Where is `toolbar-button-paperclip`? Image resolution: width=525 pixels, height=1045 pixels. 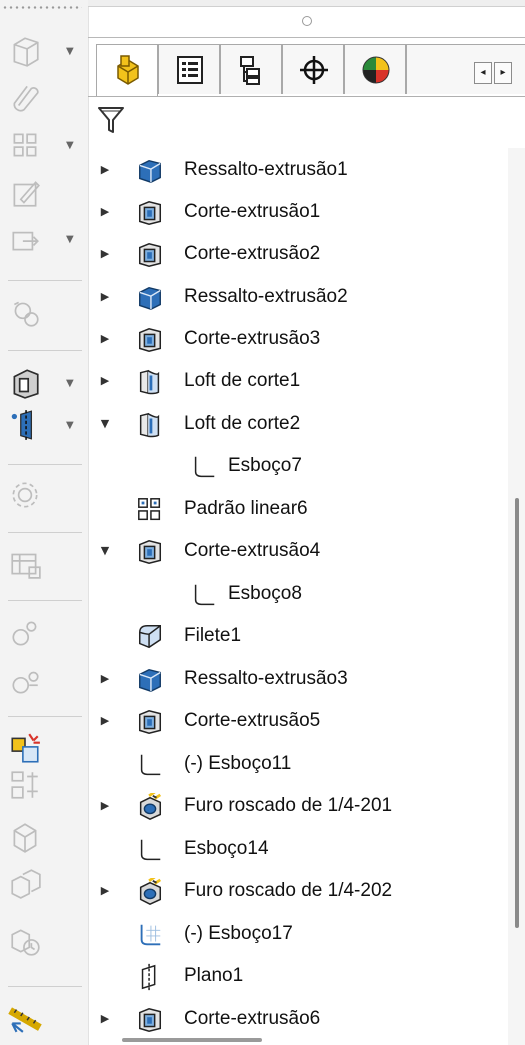
toolbar-button-paperclip is located at coordinates (43, 98).